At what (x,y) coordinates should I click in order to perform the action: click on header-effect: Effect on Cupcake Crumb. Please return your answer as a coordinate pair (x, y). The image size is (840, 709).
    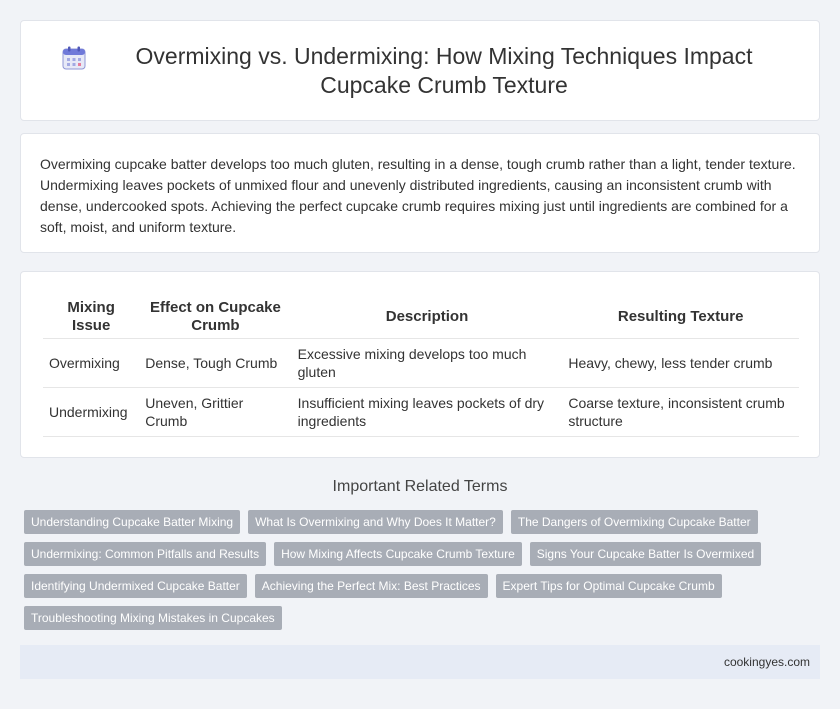
    Looking at the image, I should click on (215, 317).